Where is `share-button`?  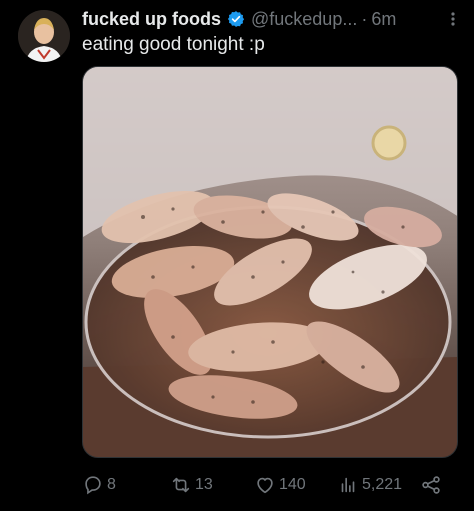 share-button is located at coordinates (431, 485).